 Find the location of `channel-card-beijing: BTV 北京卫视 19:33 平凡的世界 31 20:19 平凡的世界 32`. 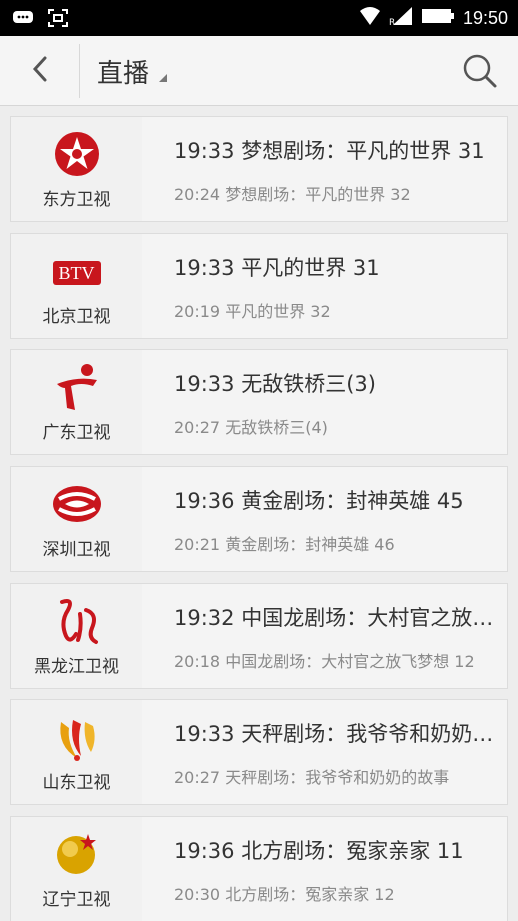

channel-card-beijing: BTV 北京卫视 19:33 平凡的世界 31 20:19 平凡的世界 32 is located at coordinates (259, 285).